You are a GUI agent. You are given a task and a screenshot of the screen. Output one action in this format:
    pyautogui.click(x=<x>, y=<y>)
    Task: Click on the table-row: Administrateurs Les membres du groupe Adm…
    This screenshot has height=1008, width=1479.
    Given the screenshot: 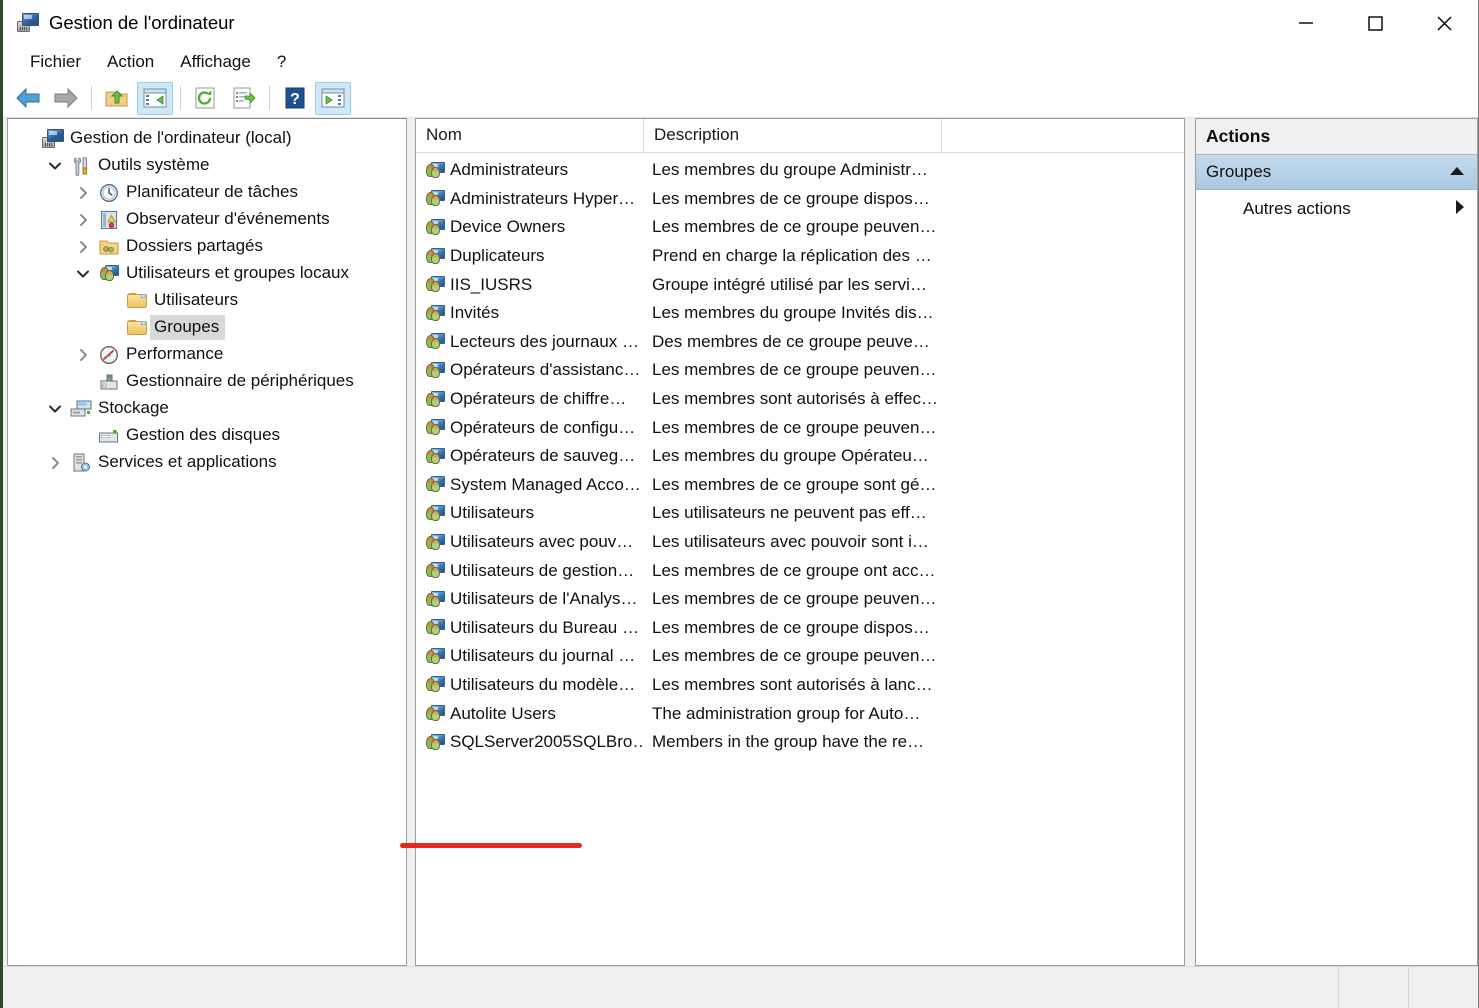 What is the action you would take?
    pyautogui.click(x=800, y=170)
    